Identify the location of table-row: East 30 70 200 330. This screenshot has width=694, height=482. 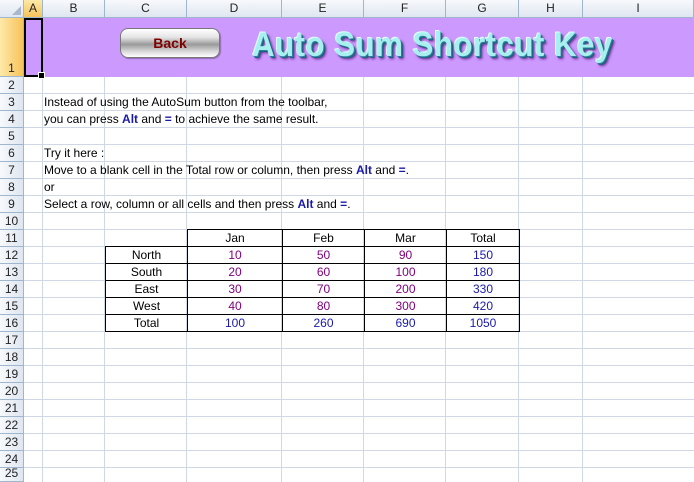
(312, 289).